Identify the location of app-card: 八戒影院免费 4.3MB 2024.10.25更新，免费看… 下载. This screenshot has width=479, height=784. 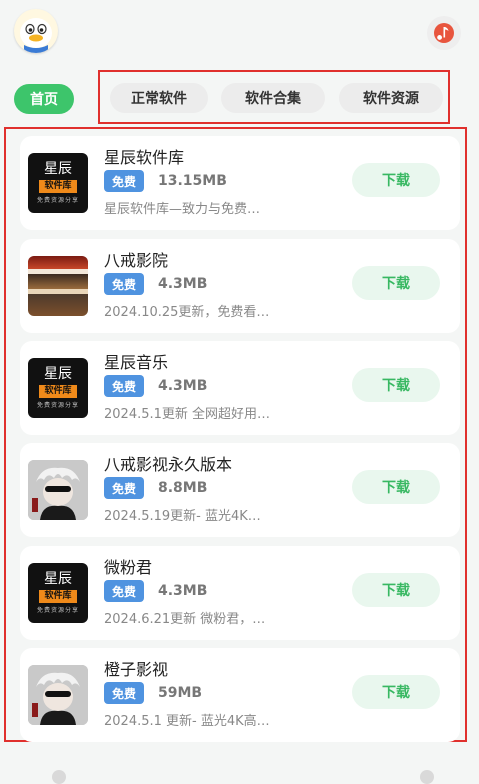
(240, 286).